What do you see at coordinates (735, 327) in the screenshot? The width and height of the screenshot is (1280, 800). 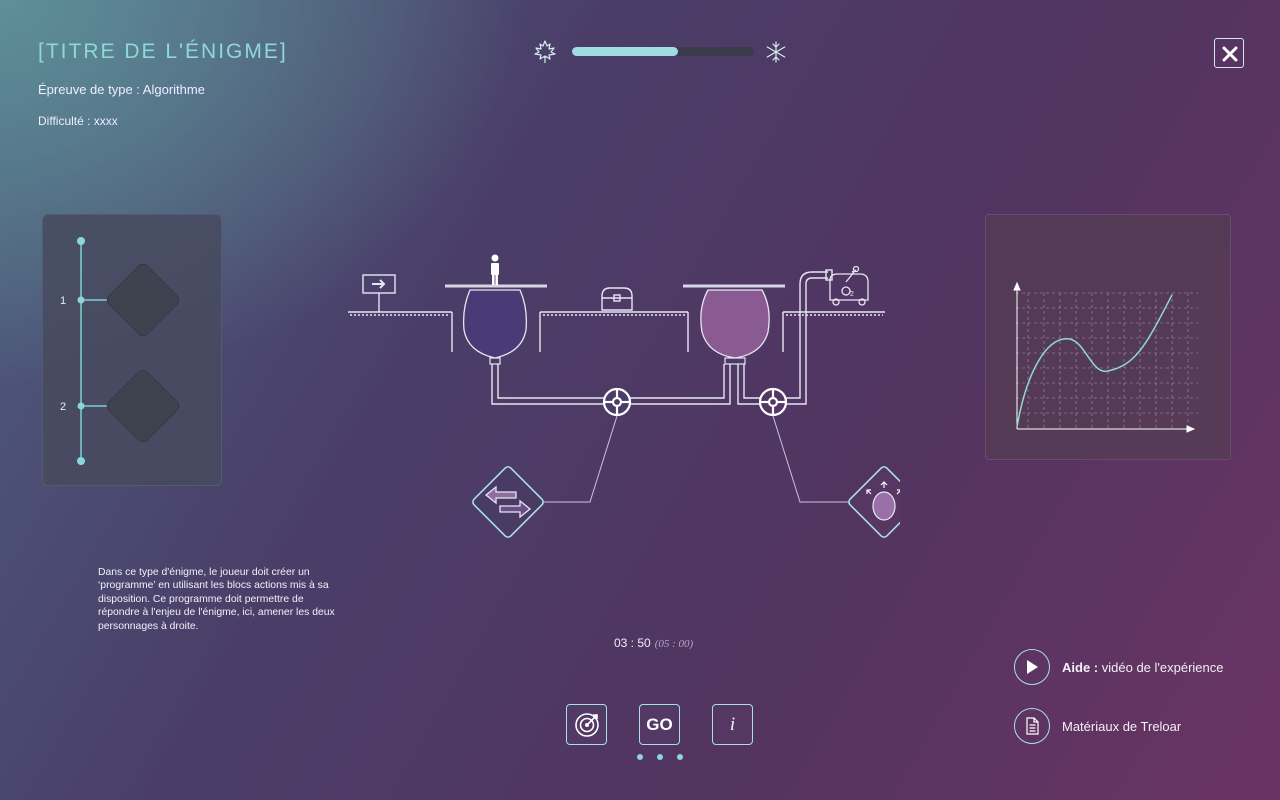 I see `right-balloon` at bounding box center [735, 327].